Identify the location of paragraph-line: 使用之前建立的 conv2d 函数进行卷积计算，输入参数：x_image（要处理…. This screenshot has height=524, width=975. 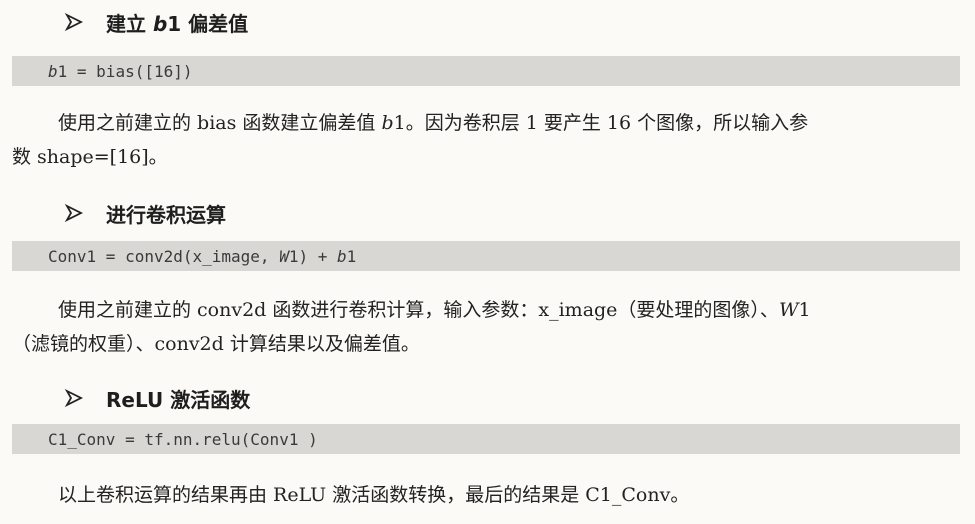
(434, 310).